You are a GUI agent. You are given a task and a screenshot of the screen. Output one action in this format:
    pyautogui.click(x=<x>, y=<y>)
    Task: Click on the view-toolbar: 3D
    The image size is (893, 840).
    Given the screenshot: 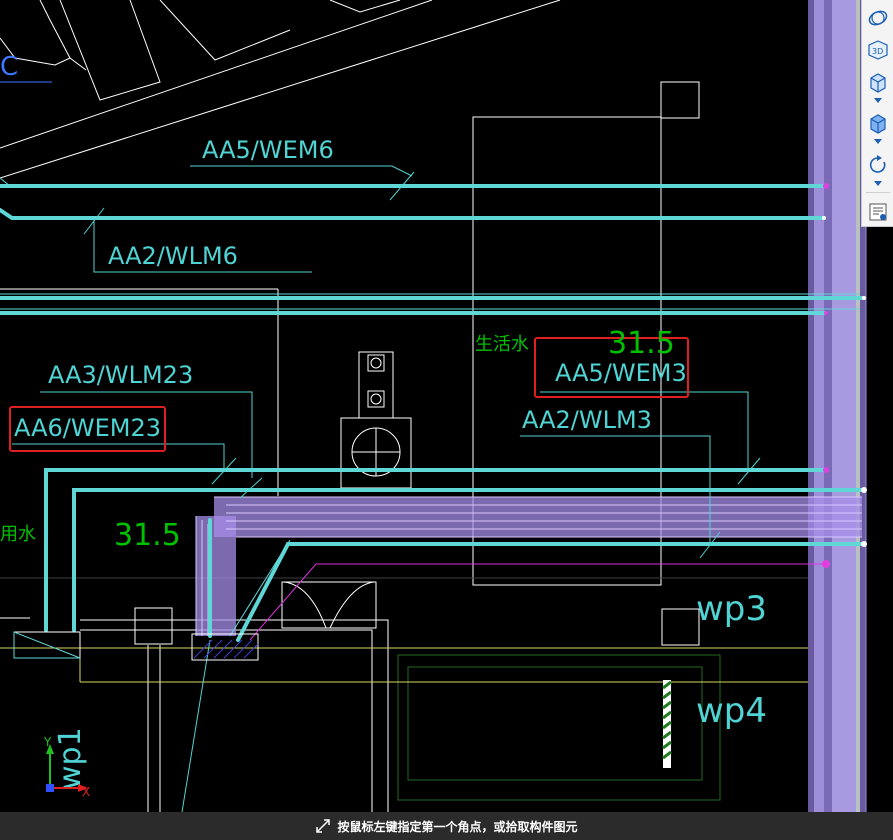 What is the action you would take?
    pyautogui.click(x=877, y=113)
    